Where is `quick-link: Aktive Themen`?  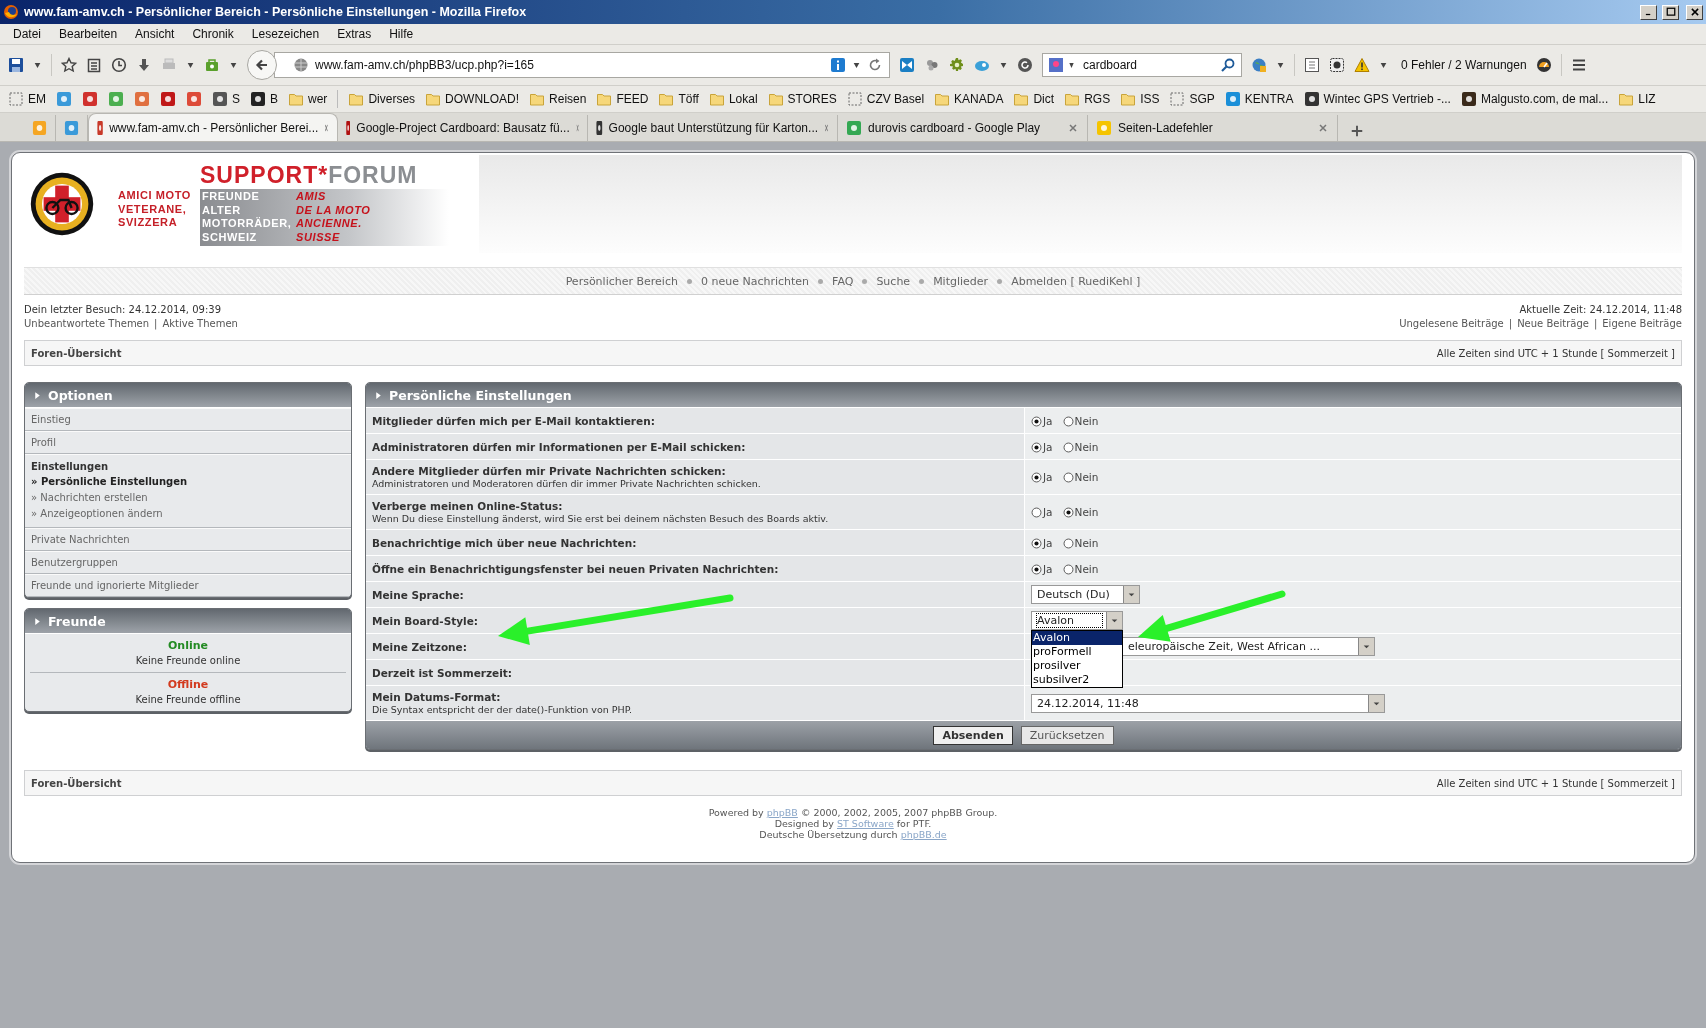
quick-link: Aktive Themen is located at coordinates (200, 324).